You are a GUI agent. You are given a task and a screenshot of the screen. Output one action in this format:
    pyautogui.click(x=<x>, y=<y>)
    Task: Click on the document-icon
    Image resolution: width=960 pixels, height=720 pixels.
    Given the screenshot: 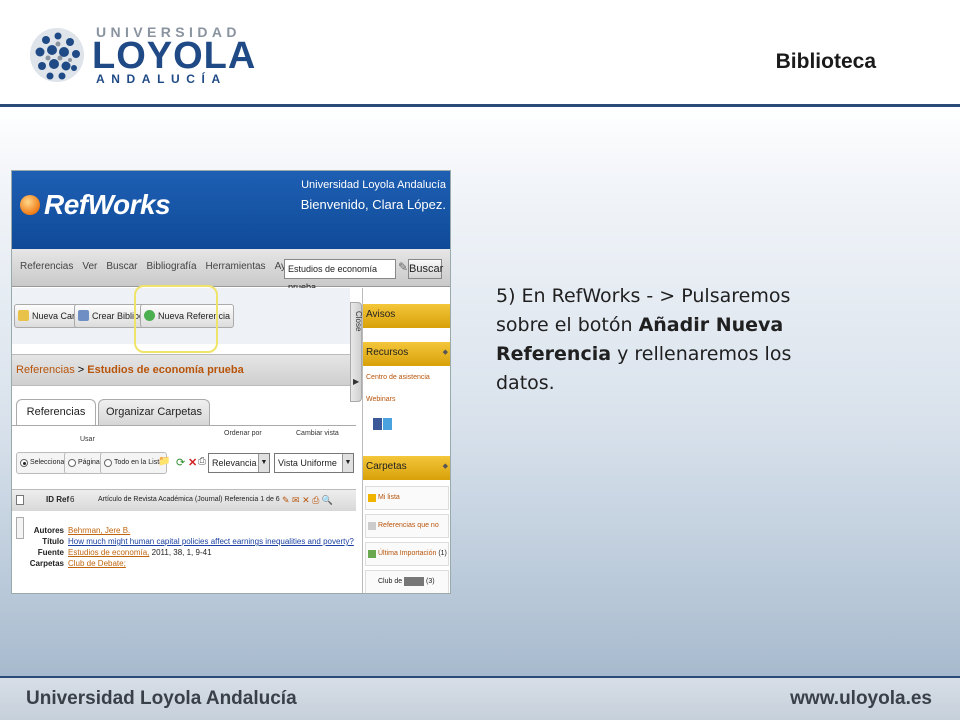 What is the action you would take?
    pyautogui.click(x=372, y=526)
    